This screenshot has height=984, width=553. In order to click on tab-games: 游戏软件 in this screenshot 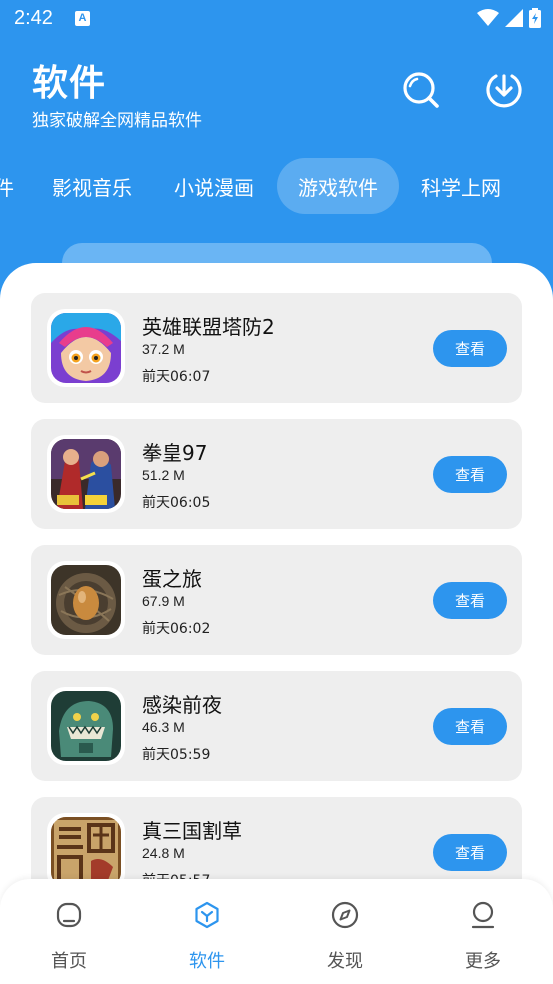, I will do `click(338, 186)`.